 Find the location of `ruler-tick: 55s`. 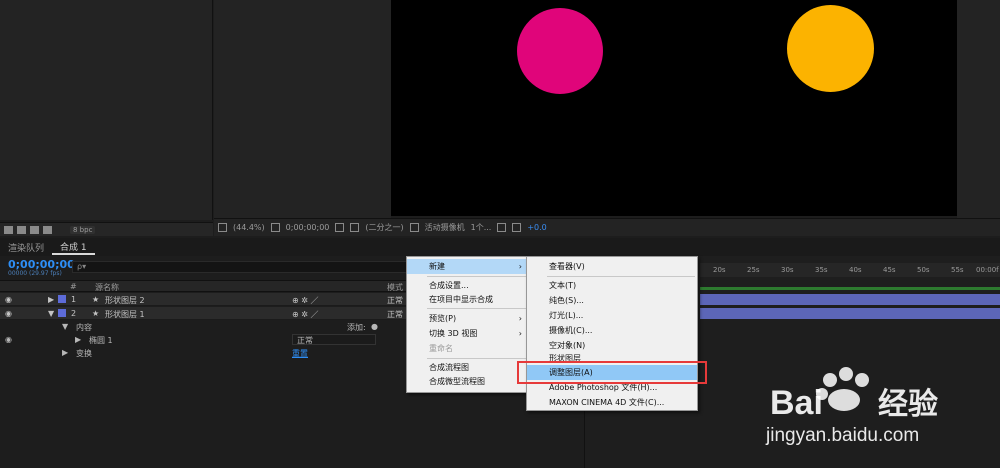

ruler-tick: 55s is located at coordinates (957, 270).